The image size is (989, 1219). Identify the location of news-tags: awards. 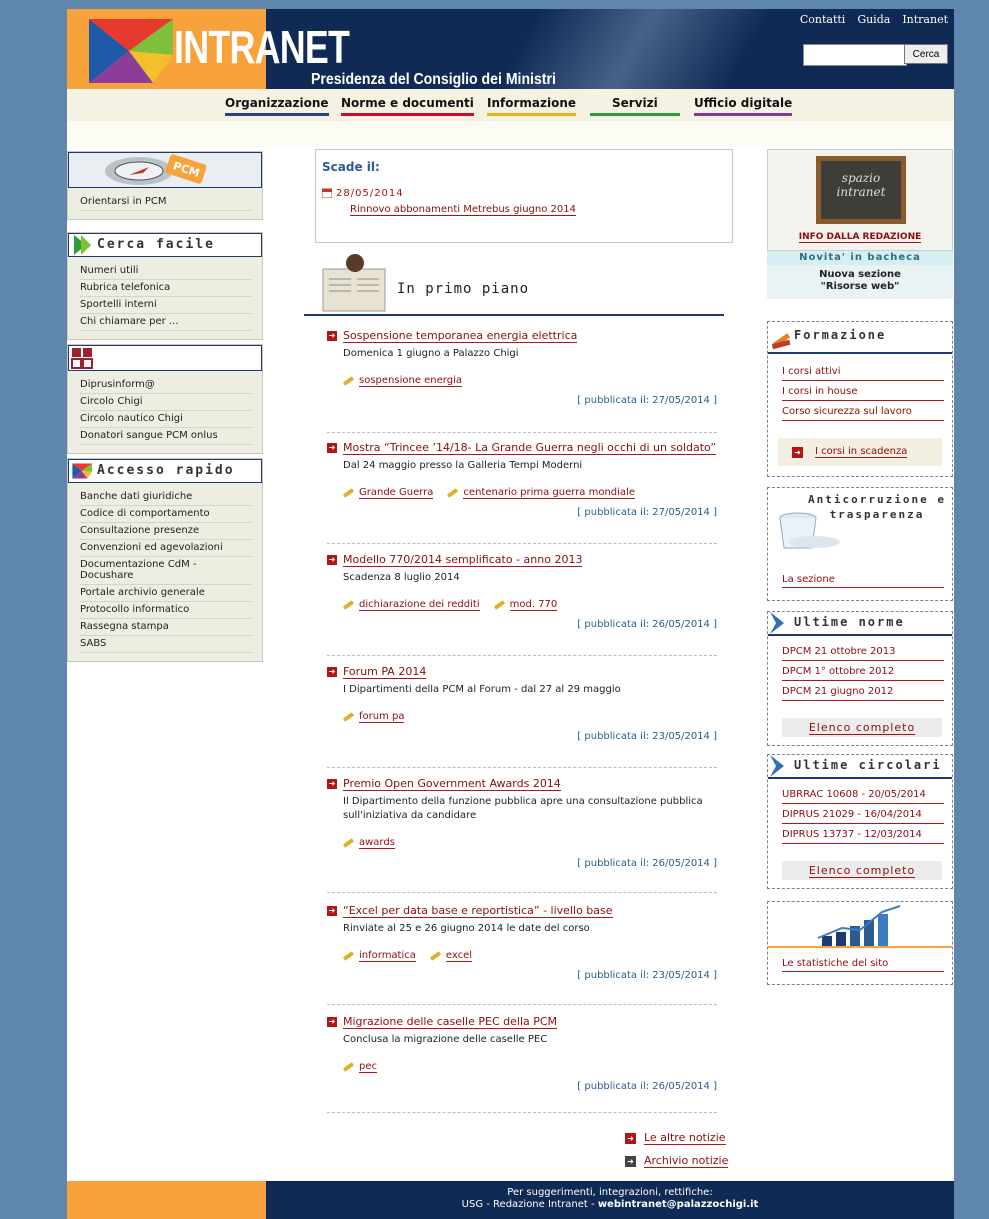
(368, 843).